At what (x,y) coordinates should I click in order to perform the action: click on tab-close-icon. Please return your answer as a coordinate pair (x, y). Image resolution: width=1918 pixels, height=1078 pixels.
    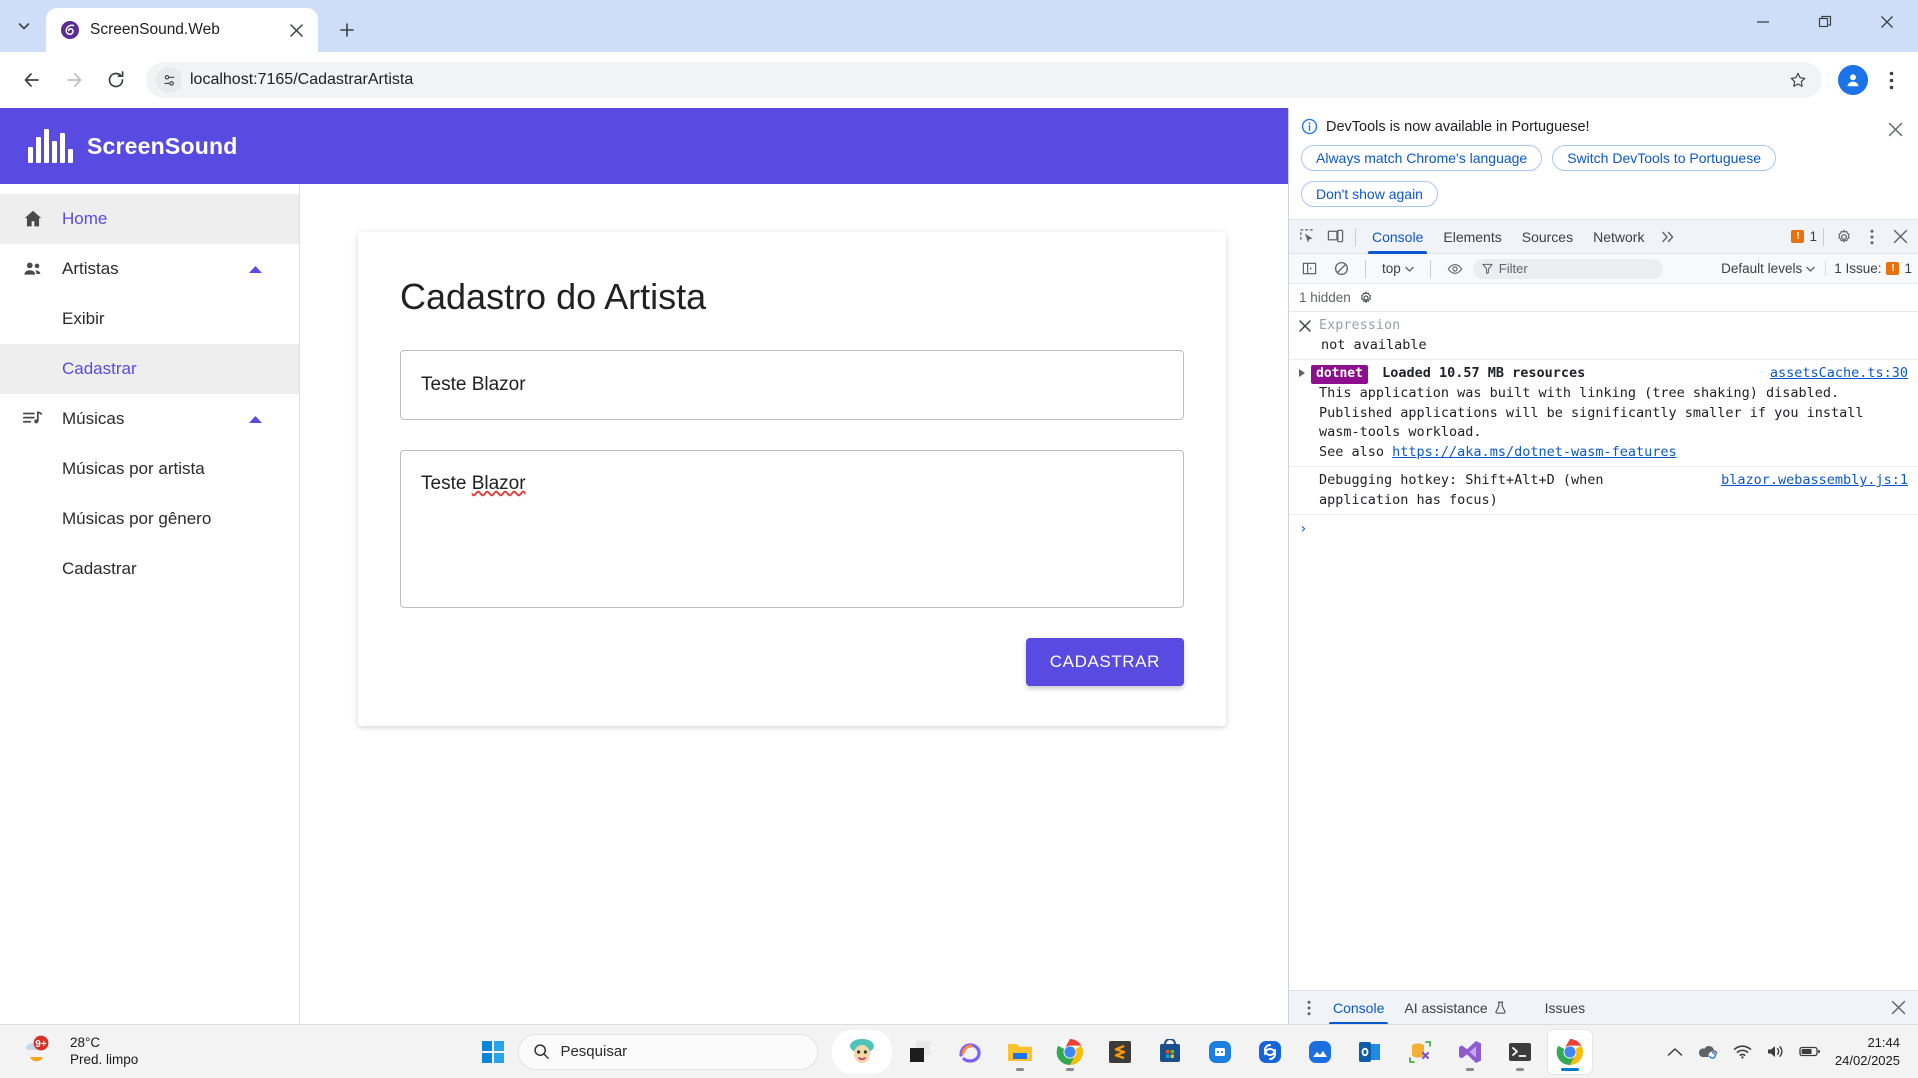
    Looking at the image, I should click on (296, 30).